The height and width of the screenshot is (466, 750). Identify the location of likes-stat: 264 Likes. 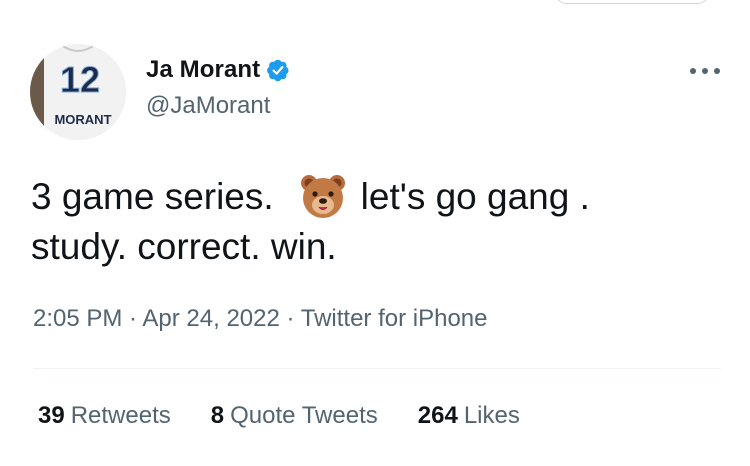
(469, 416).